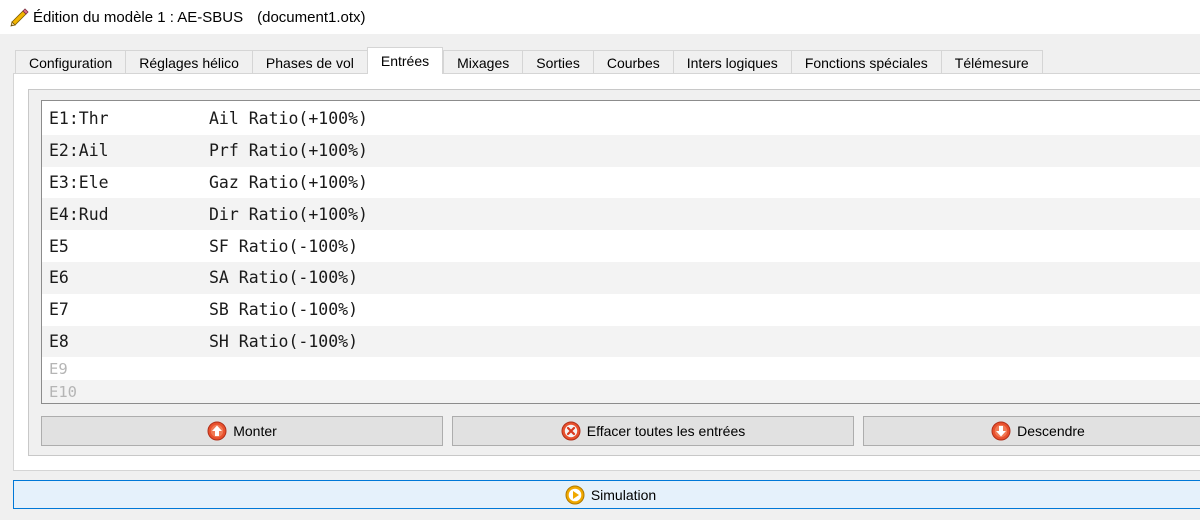 This screenshot has height=520, width=1200. What do you see at coordinates (79, 214) in the screenshot?
I see `input-name: E4:Rud` at bounding box center [79, 214].